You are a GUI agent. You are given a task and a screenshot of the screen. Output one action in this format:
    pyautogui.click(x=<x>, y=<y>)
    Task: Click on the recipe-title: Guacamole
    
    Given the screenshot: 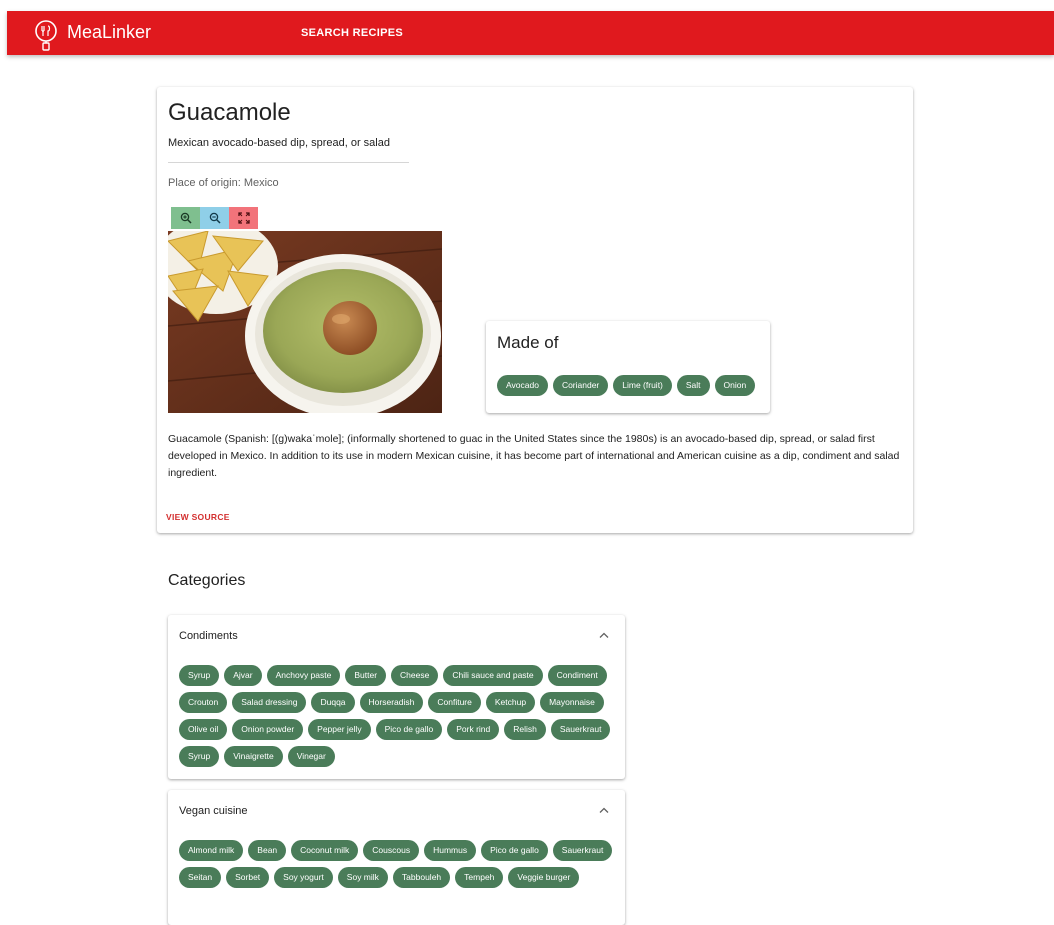 What is the action you would take?
    pyautogui.click(x=229, y=112)
    